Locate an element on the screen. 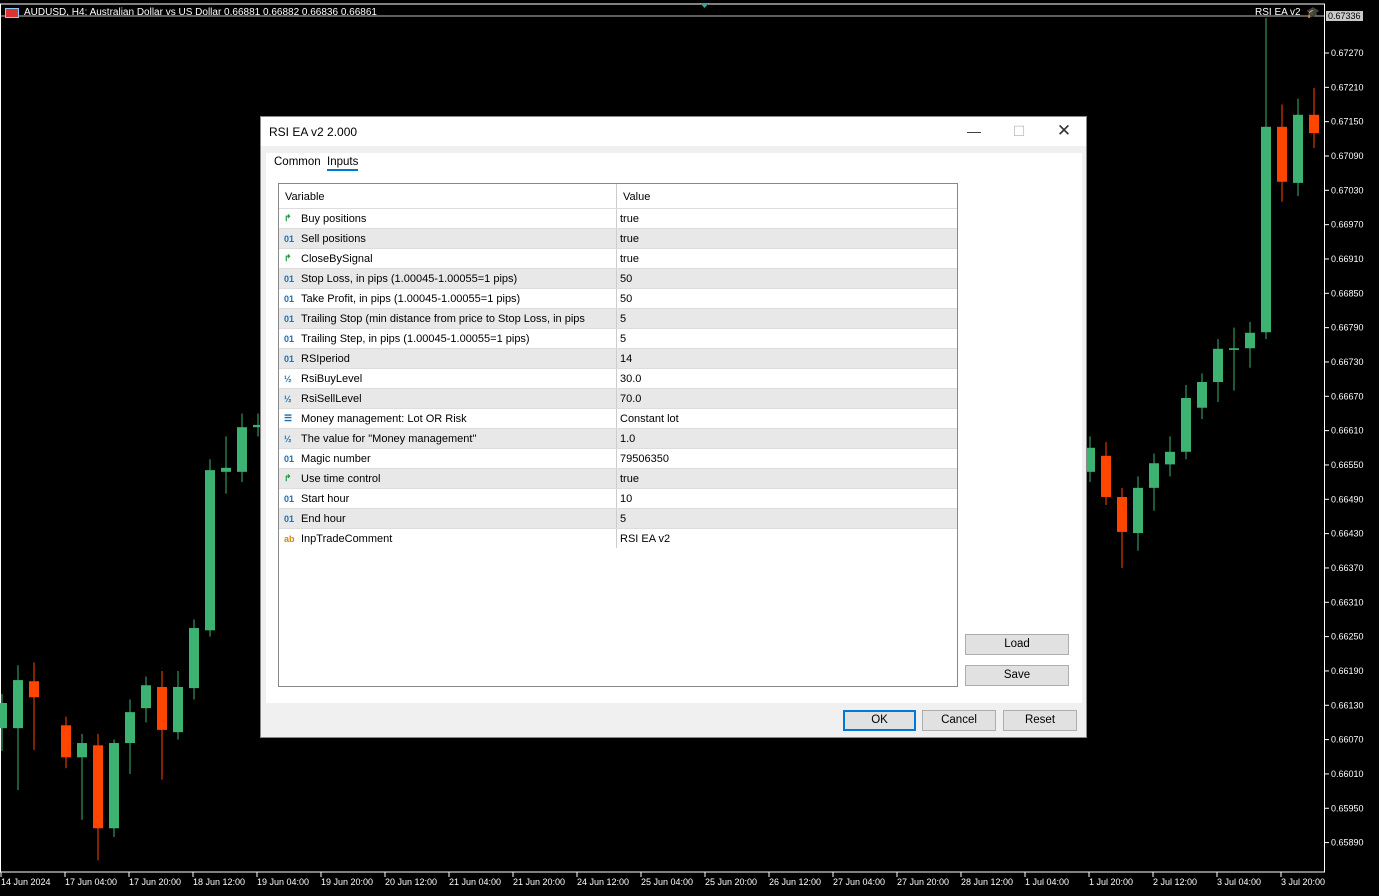 Image resolution: width=1379 pixels, height=896 pixels. price-label: 0.66190 is located at coordinates (1347, 671).